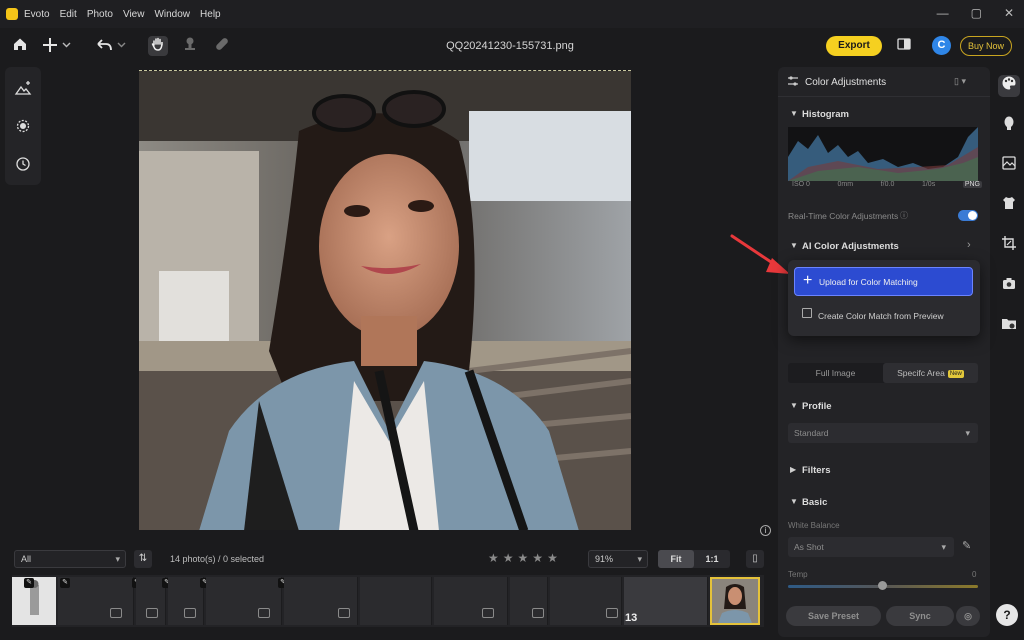  Describe the element at coordinates (845, 184) in the screenshot. I see `focal-label: 0mm` at that location.